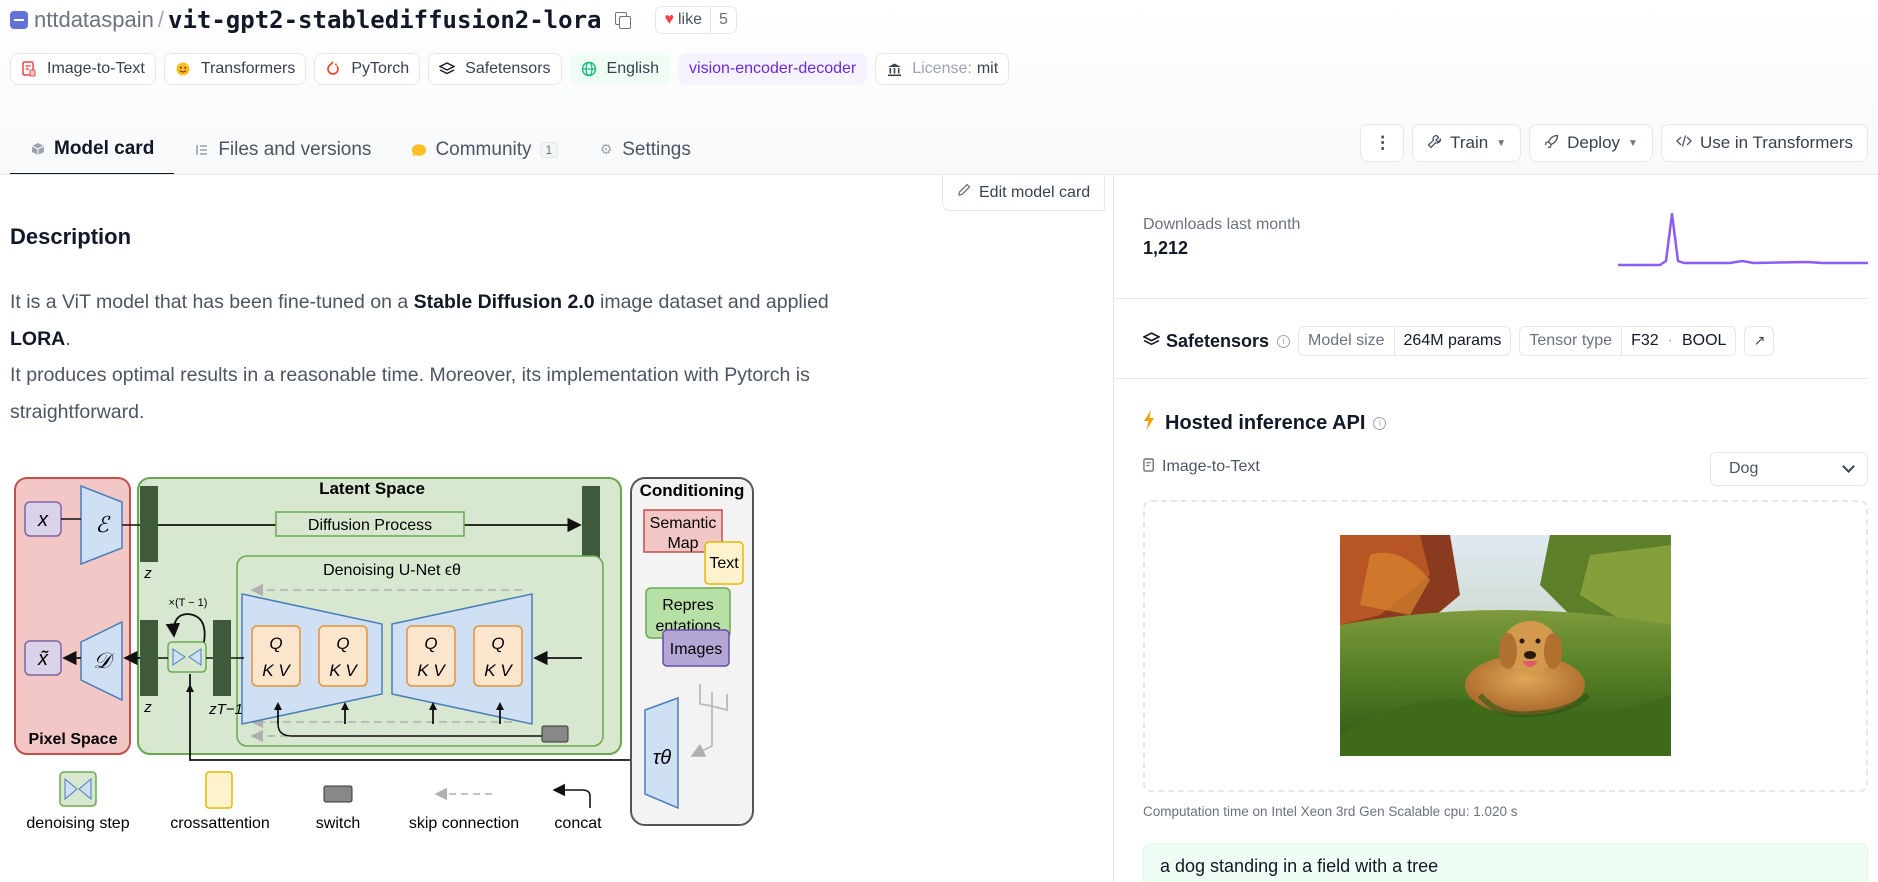 This screenshot has height=882, width=1878. Describe the element at coordinates (484, 149) in the screenshot. I see `tab-community: Community 1` at that location.